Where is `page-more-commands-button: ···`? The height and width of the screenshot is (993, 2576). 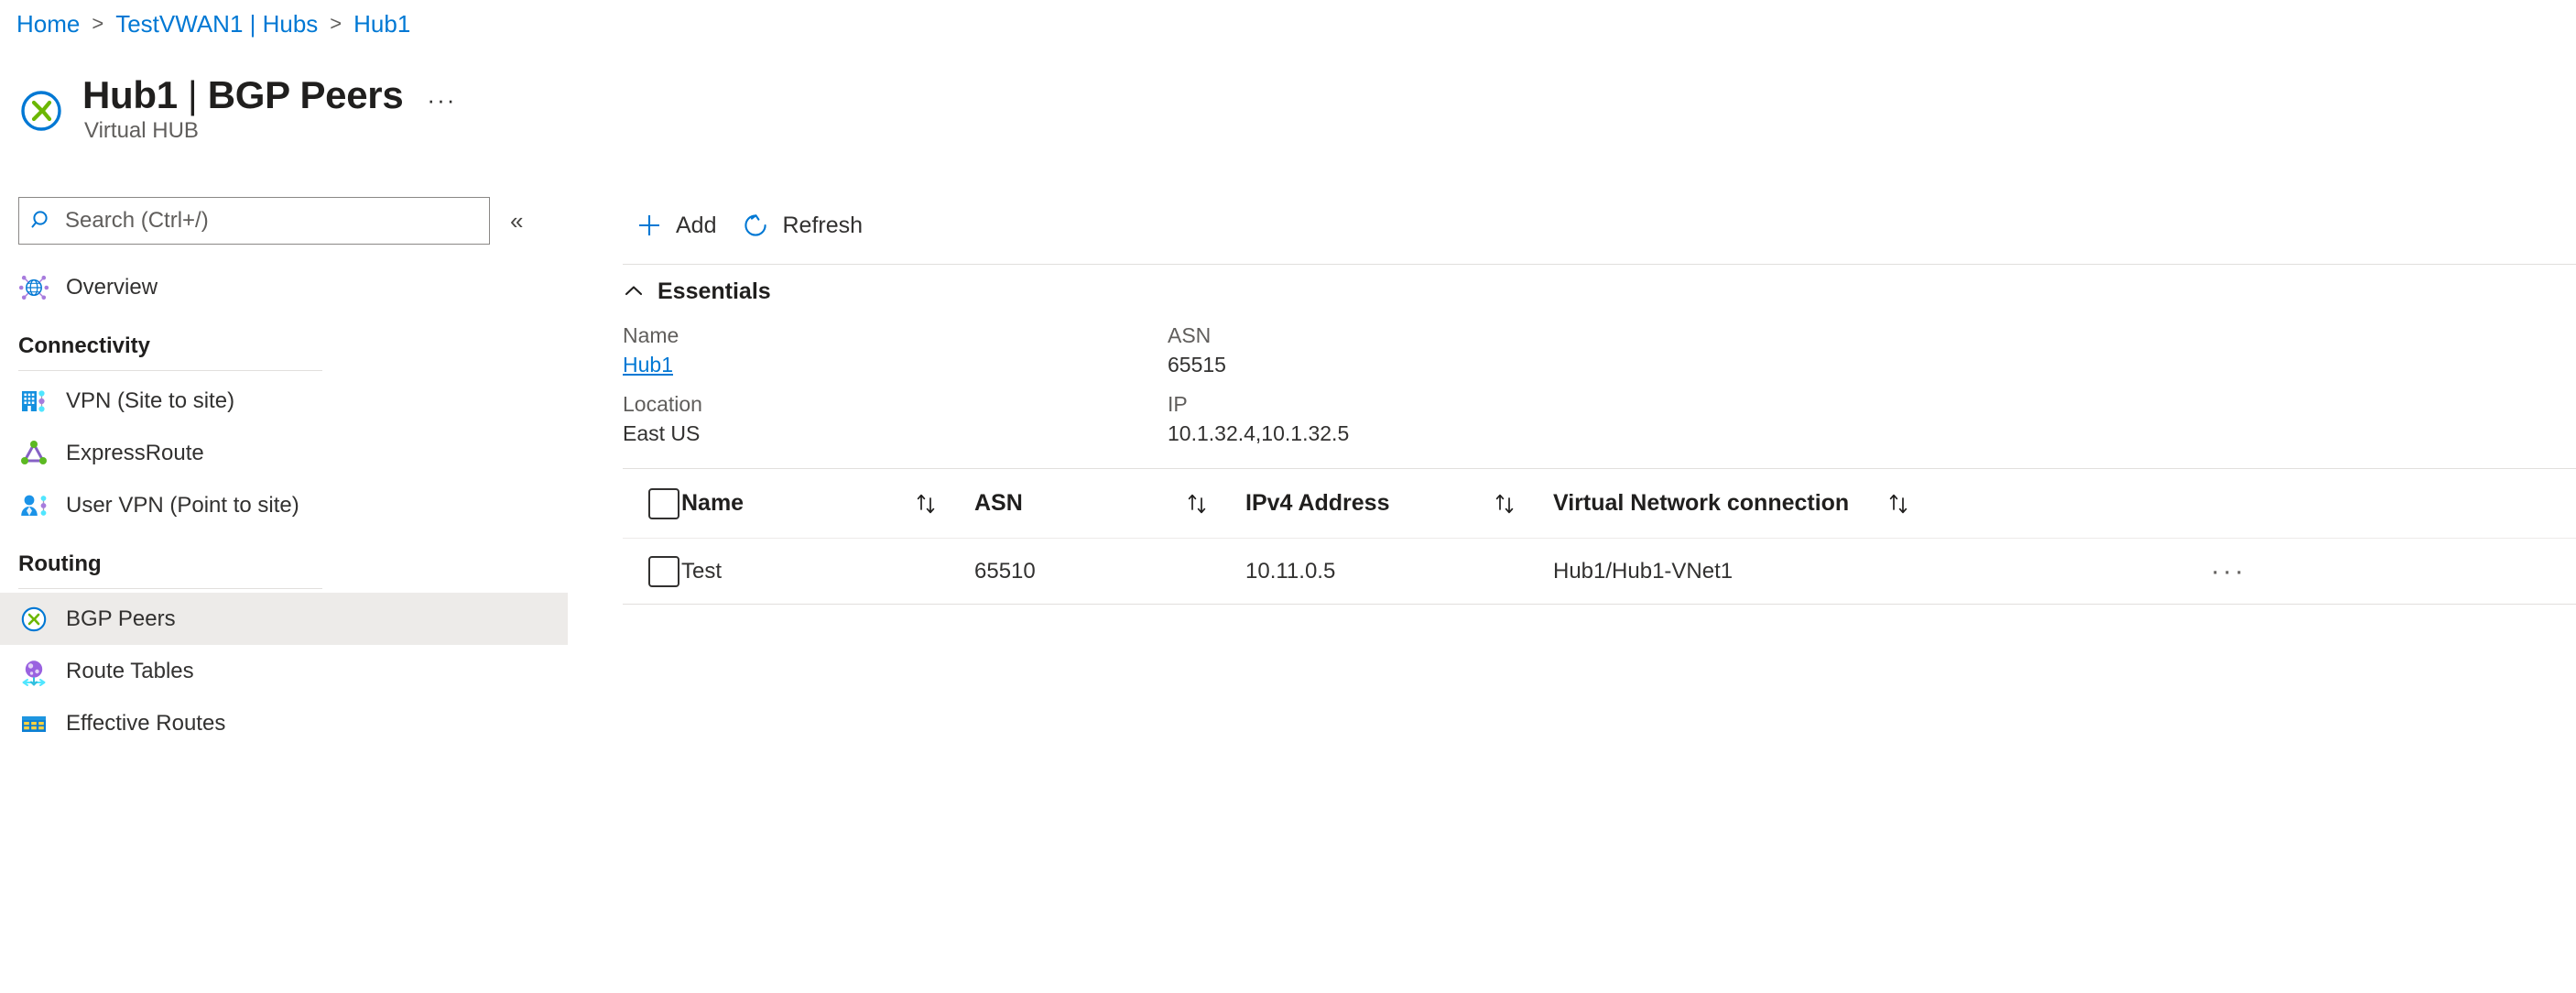 page-more-commands-button: ··· is located at coordinates (441, 100).